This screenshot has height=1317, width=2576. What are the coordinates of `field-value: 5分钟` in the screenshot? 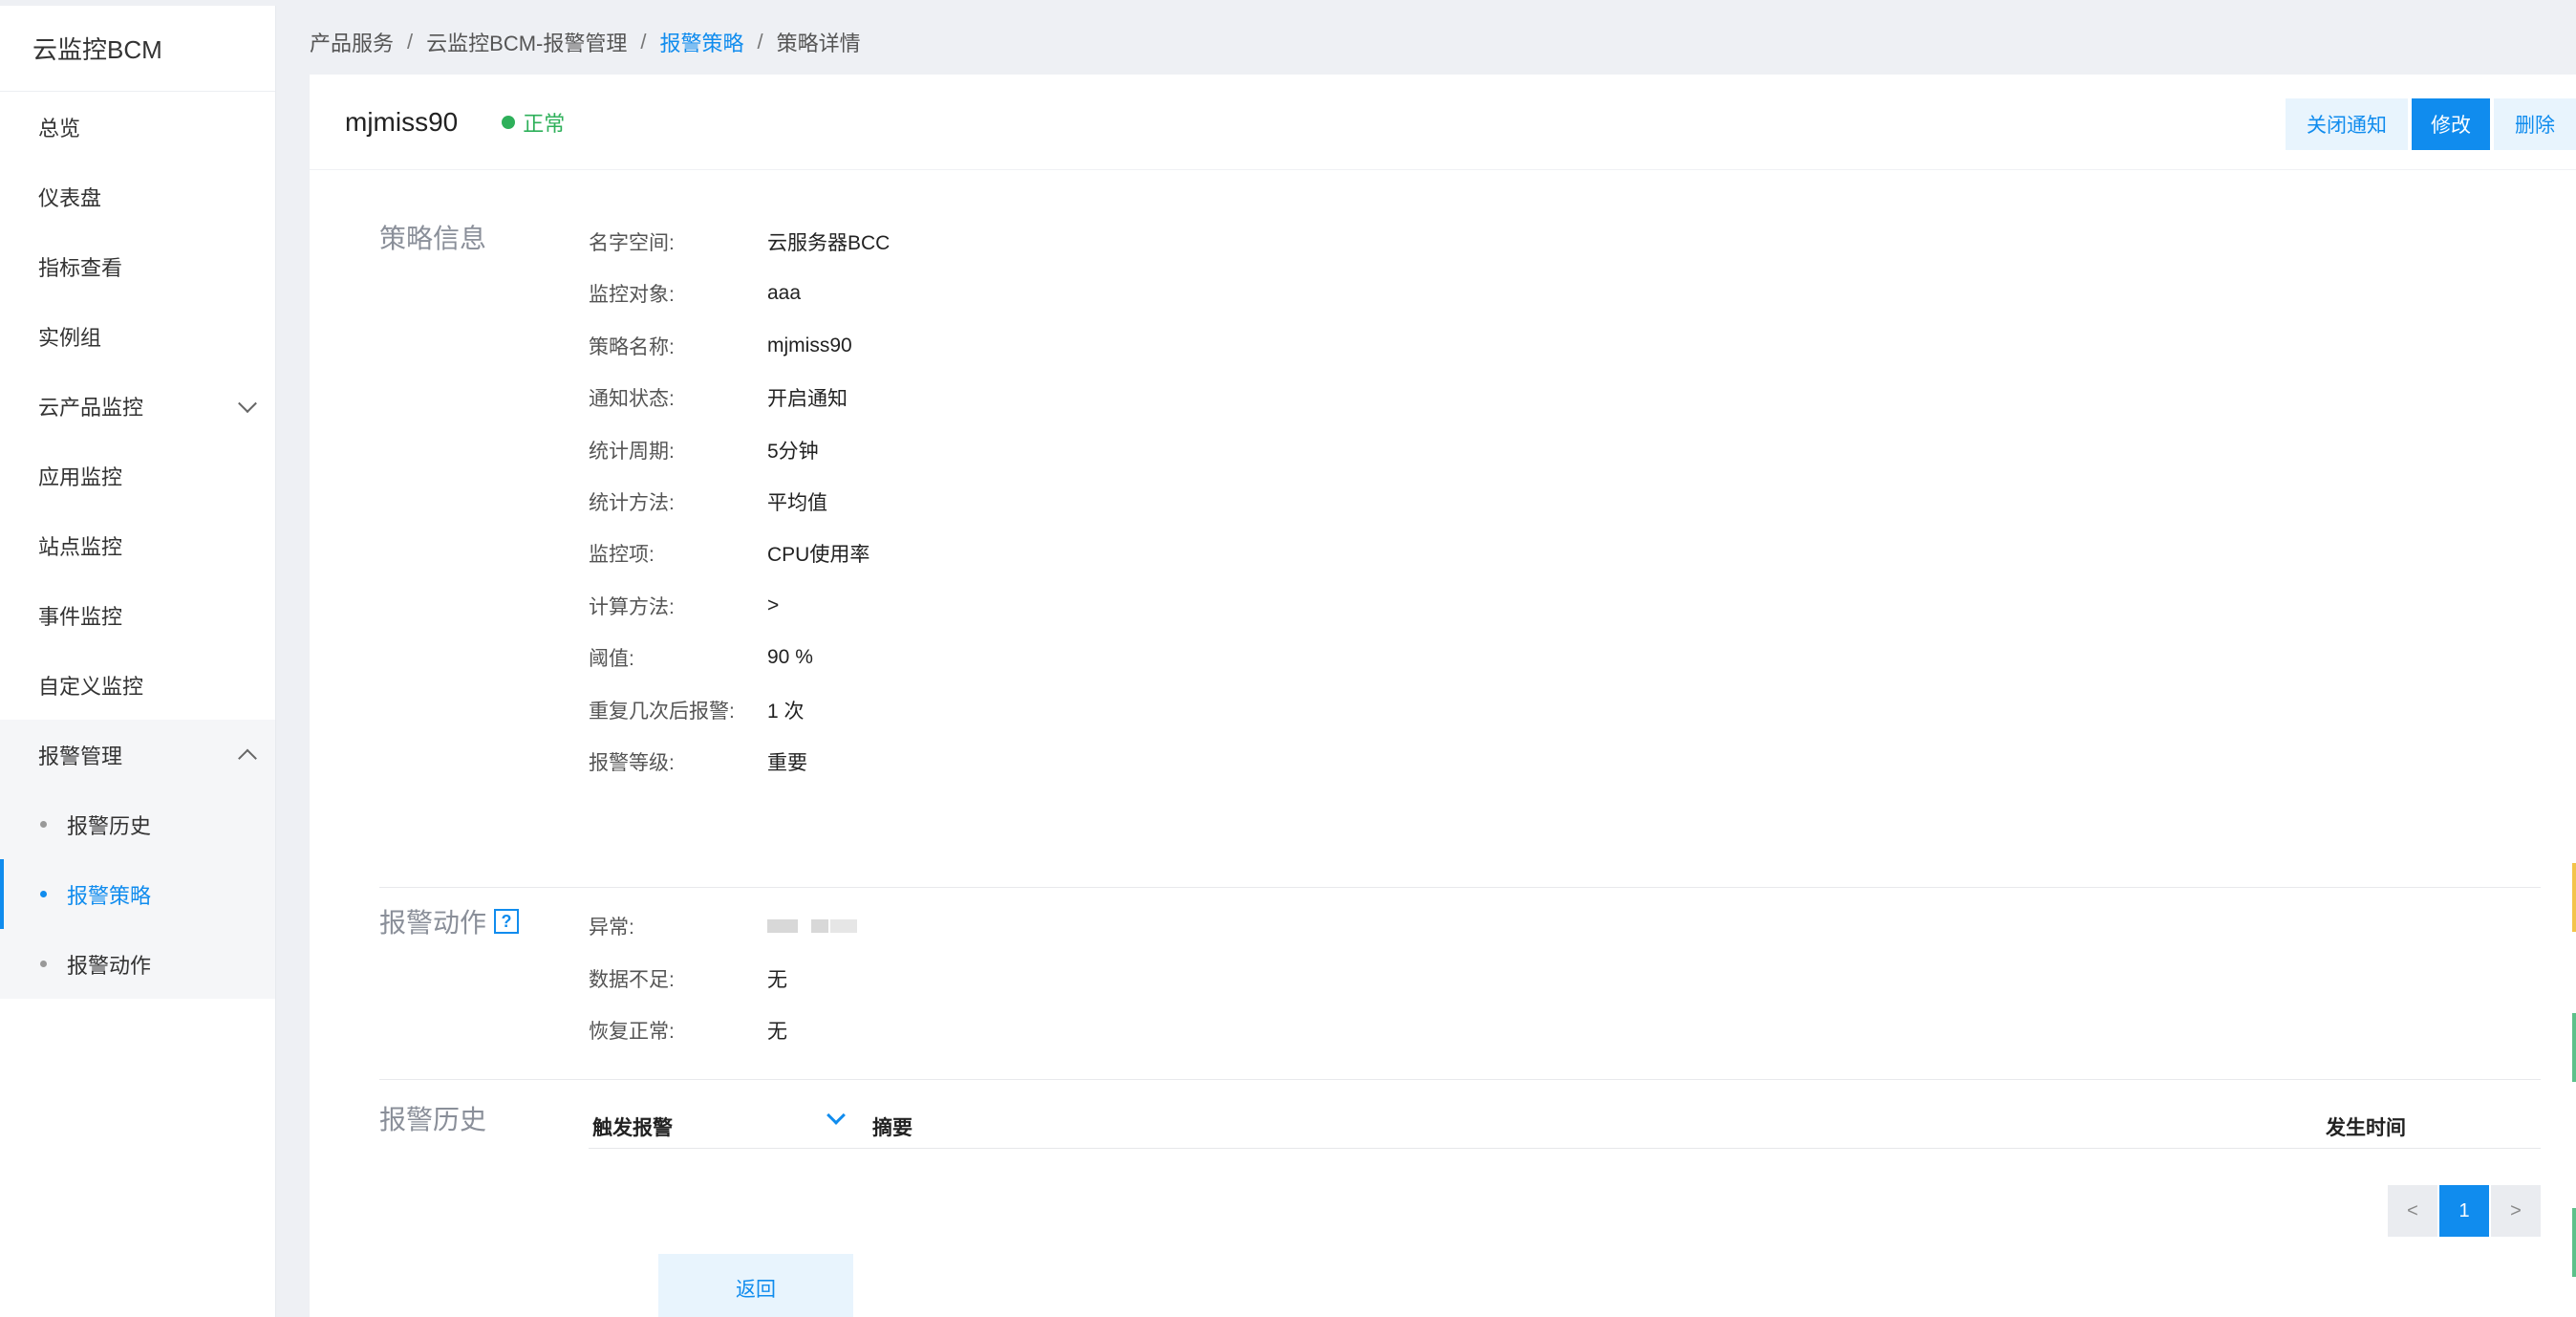 It's located at (793, 452).